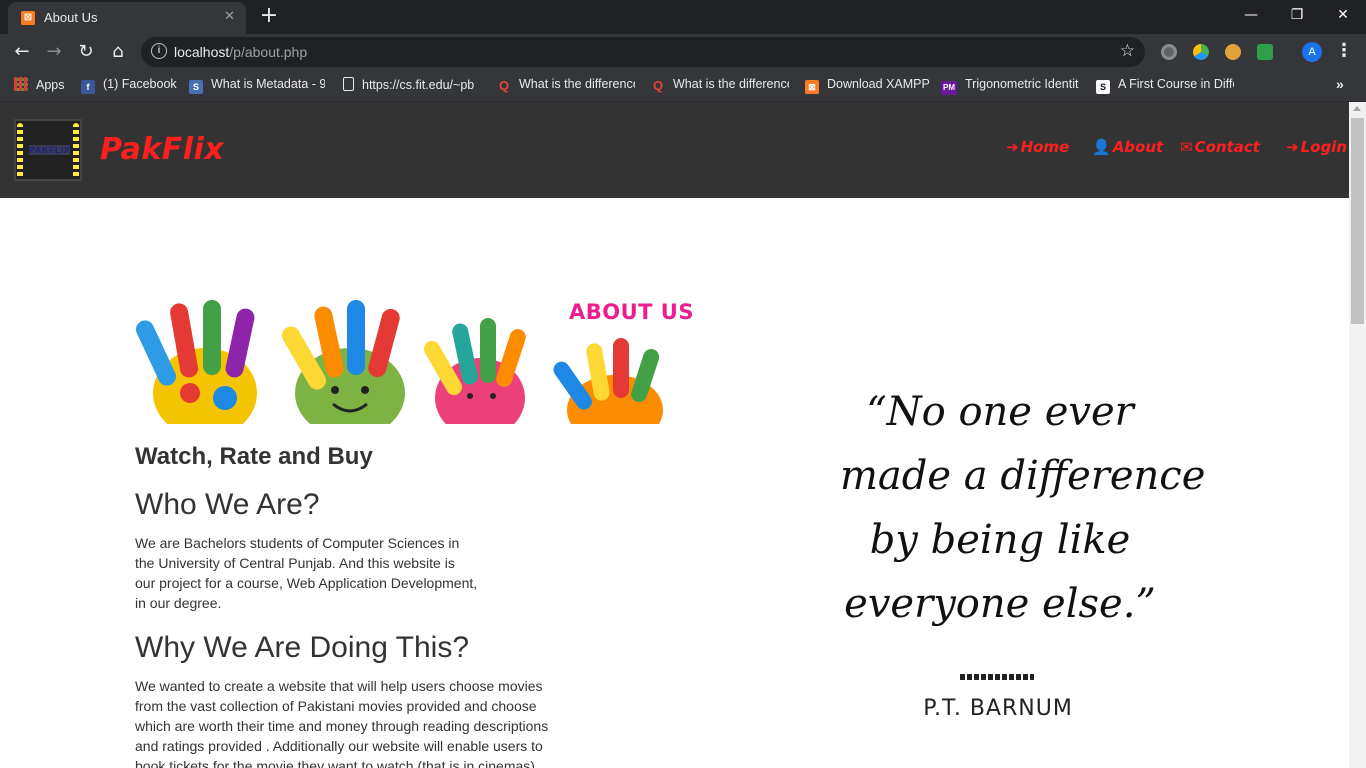 The height and width of the screenshot is (768, 1366). I want to click on envelope-icon: ✉, so click(1186, 147).